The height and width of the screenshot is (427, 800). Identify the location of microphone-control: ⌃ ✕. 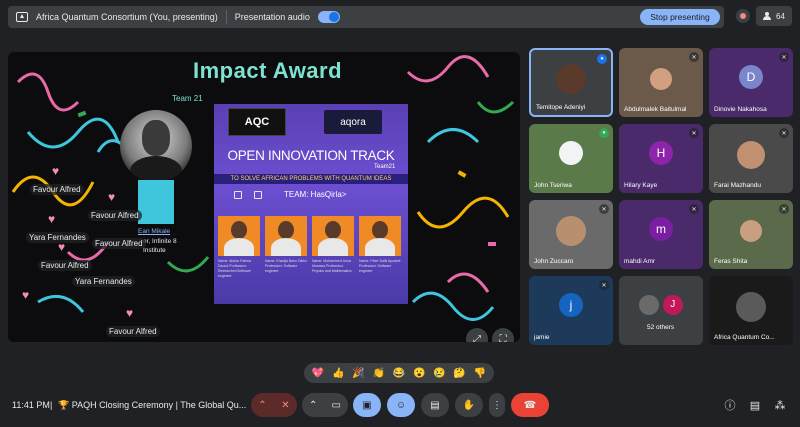
(274, 405).